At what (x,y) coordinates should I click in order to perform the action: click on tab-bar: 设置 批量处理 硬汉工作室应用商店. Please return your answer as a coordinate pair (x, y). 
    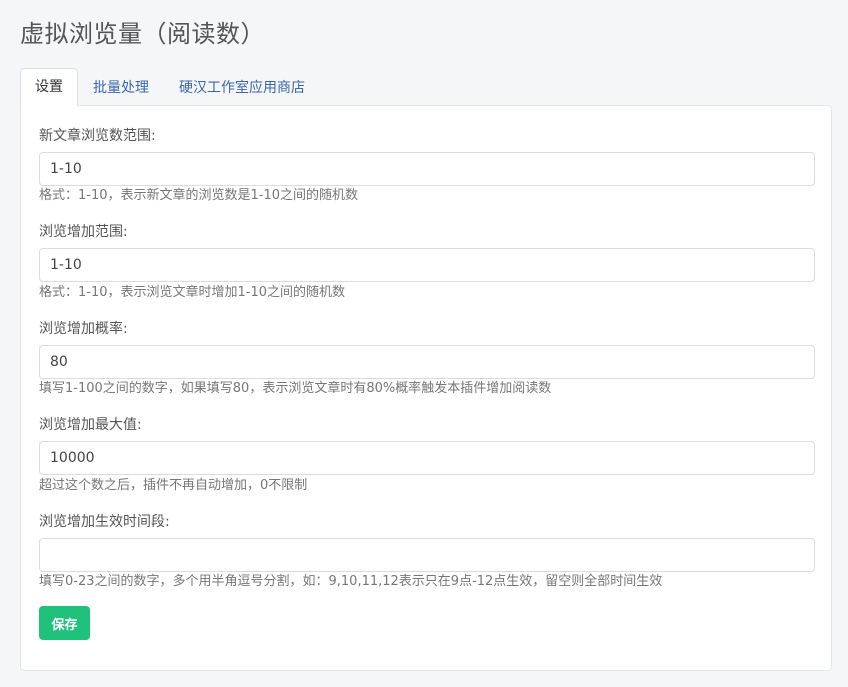
    Looking at the image, I should click on (170, 87).